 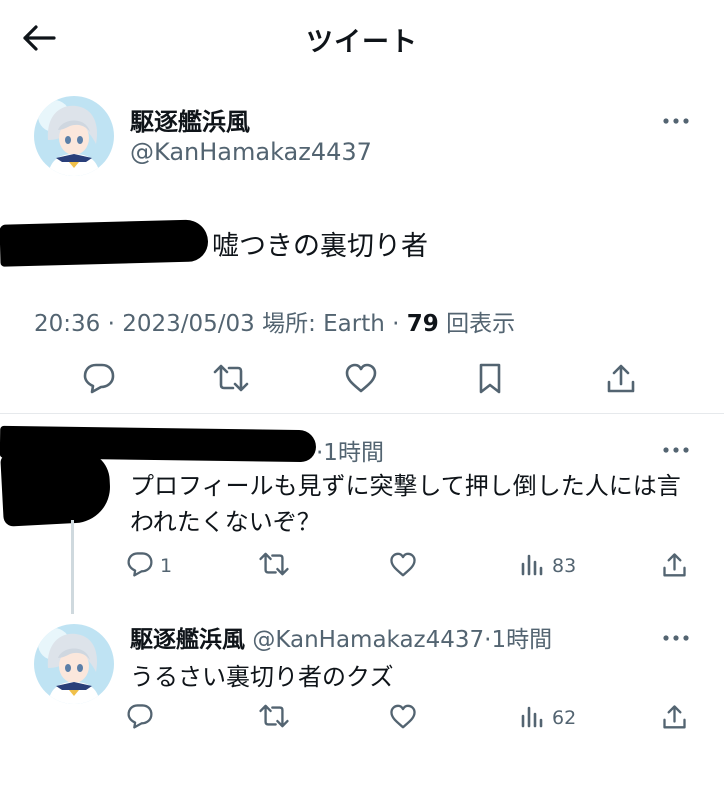 I want to click on bookmark-button, so click(x=490, y=380).